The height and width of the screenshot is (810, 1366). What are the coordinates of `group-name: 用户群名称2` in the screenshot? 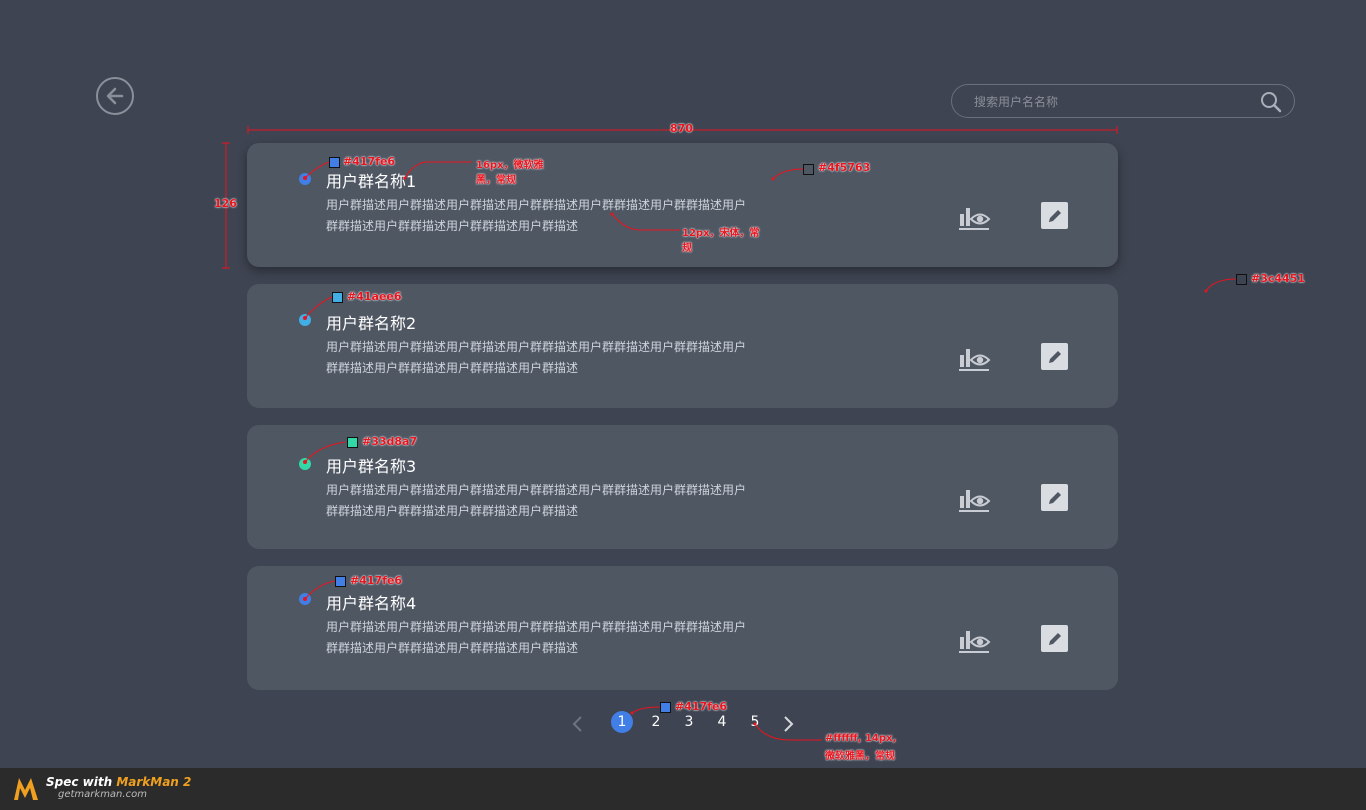 It's located at (371, 323).